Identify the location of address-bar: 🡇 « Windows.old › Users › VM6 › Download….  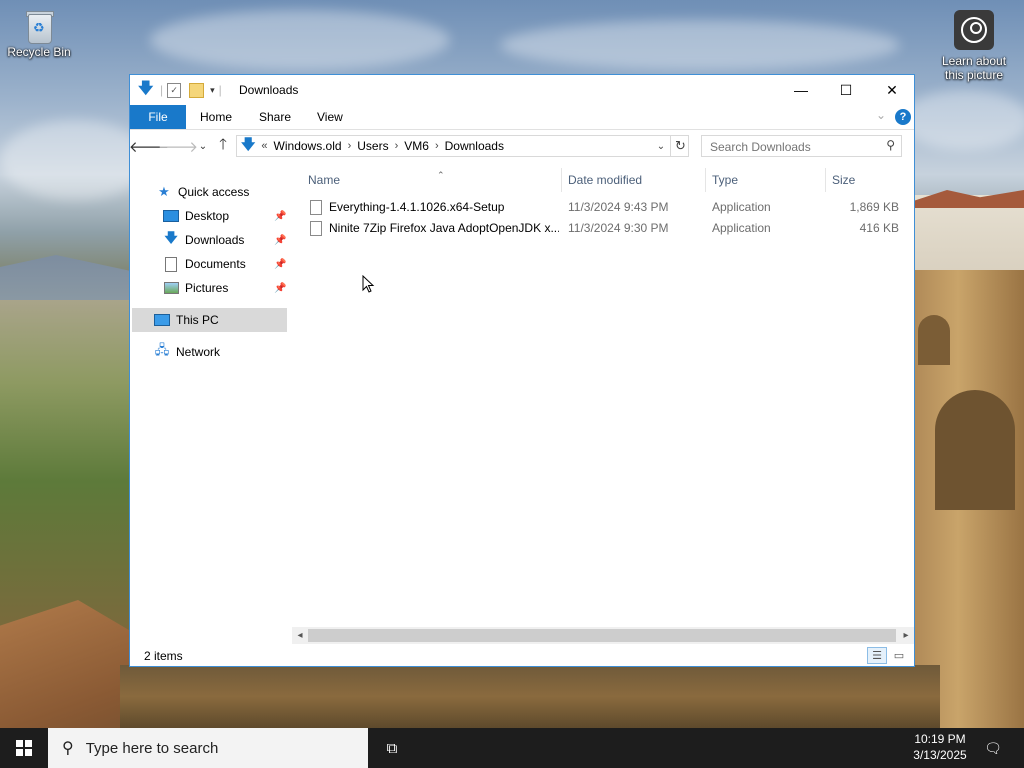
(462, 146).